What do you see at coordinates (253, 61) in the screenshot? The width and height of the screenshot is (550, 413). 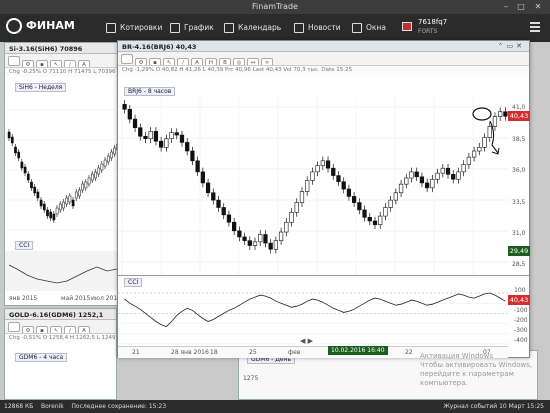 I see `zoom-fit-icon: ↔` at bounding box center [253, 61].